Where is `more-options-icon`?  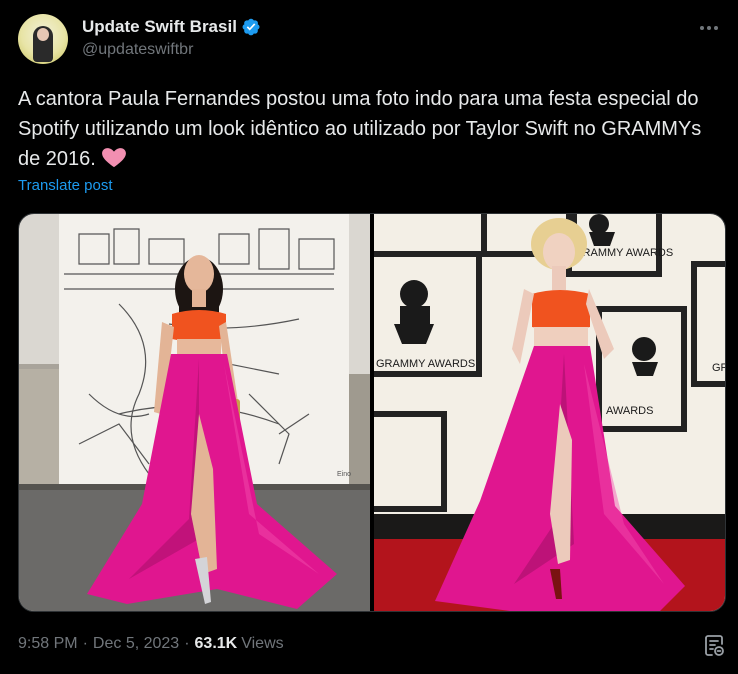 more-options-icon is located at coordinates (709, 28).